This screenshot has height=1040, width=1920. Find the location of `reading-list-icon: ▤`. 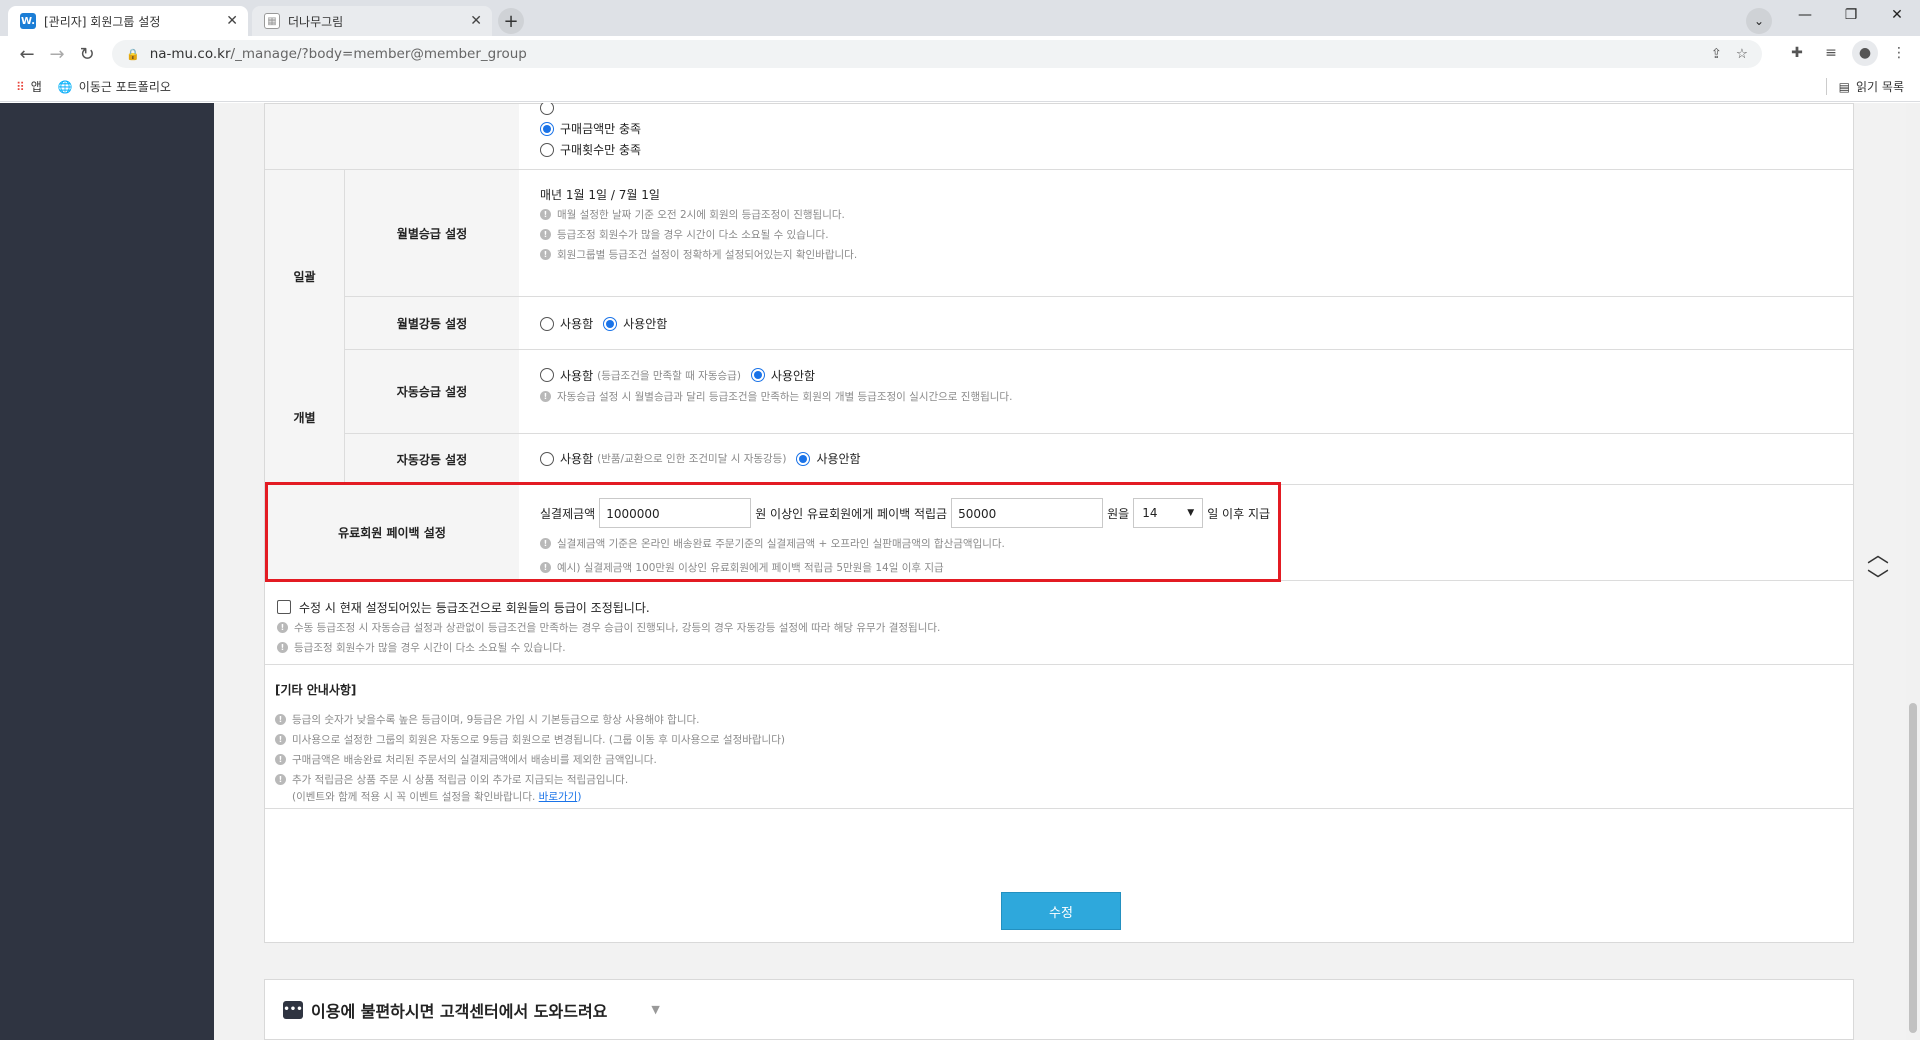

reading-list-icon: ▤ is located at coordinates (1844, 86).